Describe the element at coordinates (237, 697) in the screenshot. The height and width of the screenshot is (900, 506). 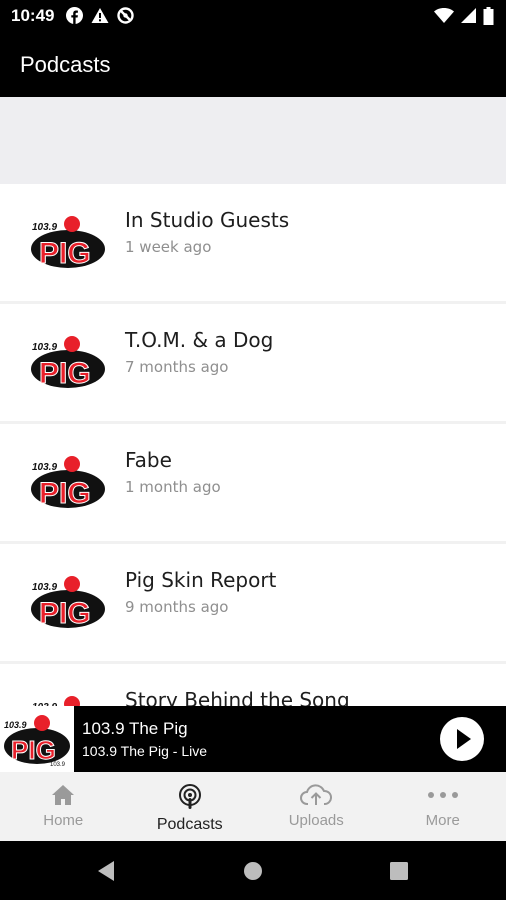
I see `podcast-name: Story Behind the Song` at that location.